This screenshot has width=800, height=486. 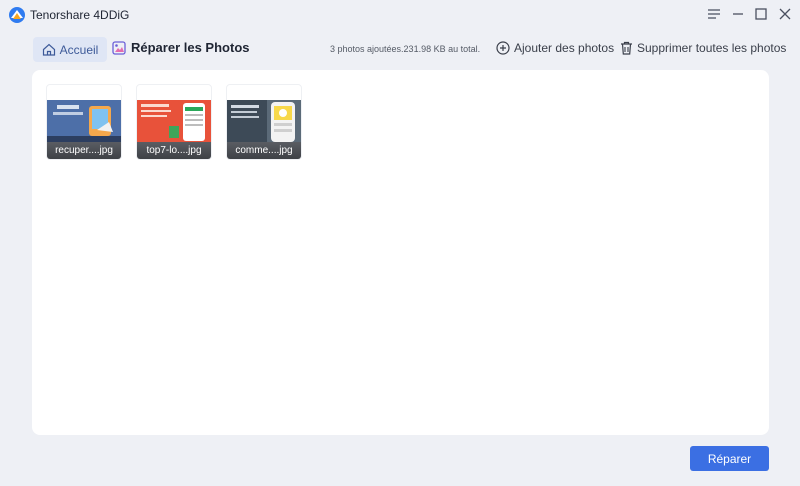 I want to click on photo-filename: top7-lo....jpg, so click(x=174, y=150).